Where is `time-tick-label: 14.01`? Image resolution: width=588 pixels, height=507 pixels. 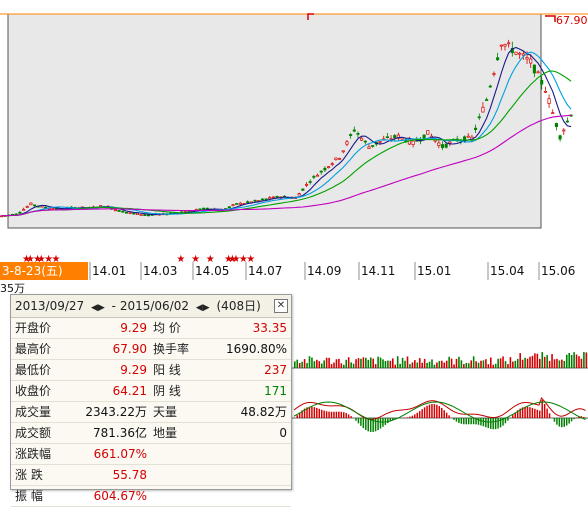
time-tick-label: 14.01 is located at coordinates (109, 271).